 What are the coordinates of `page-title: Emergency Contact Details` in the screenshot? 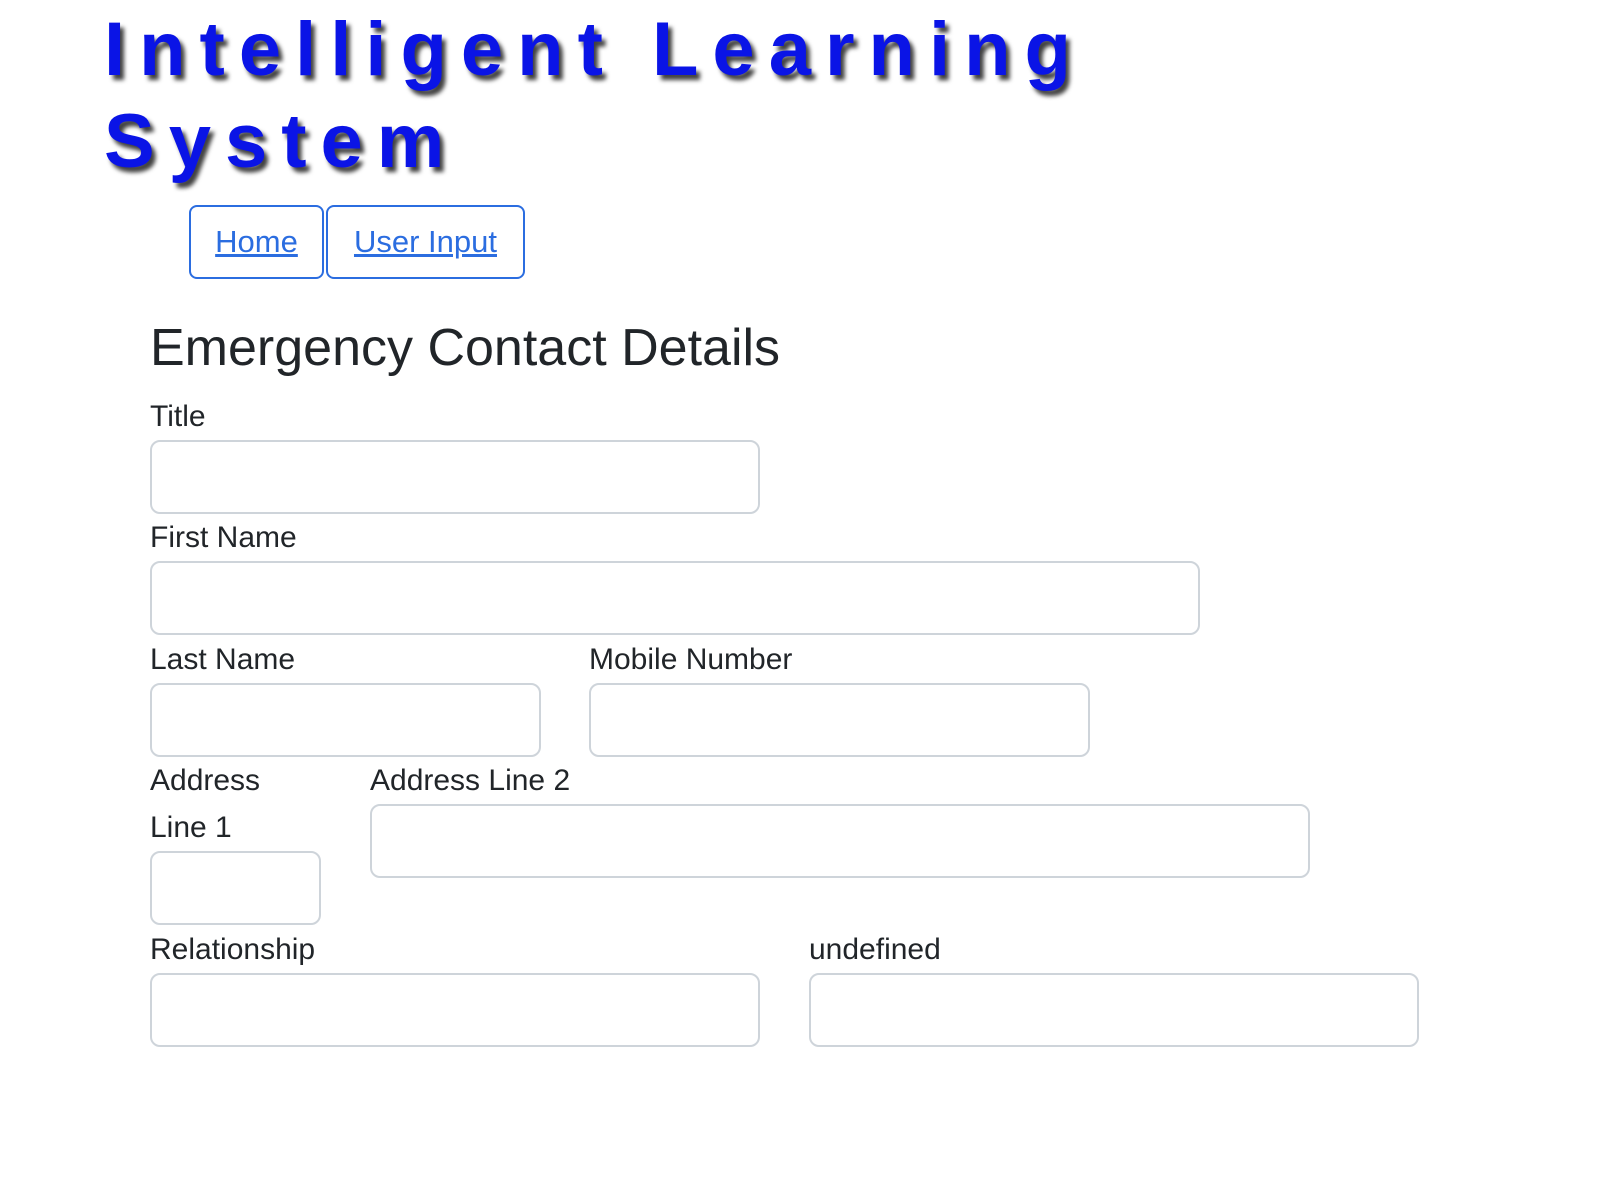 It's located at (465, 348).